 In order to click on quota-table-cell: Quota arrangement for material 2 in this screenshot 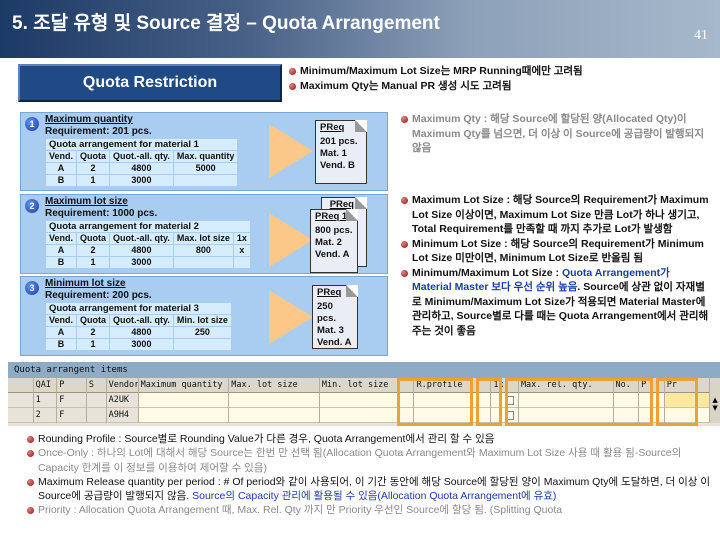, I will do `click(148, 226)`.